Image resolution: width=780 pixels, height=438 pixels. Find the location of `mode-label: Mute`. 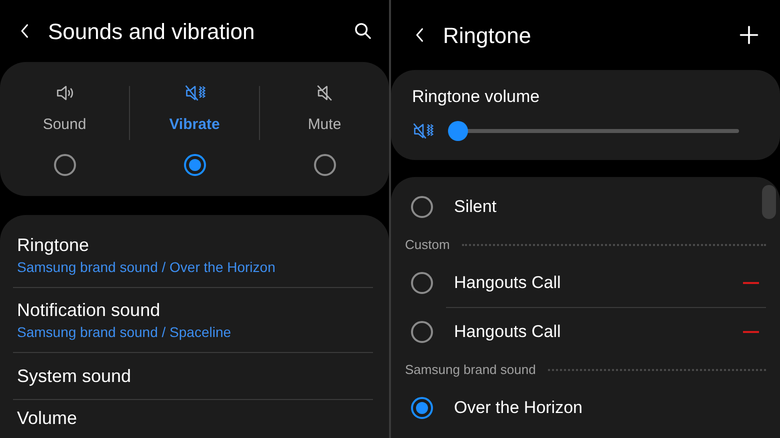

mode-label: Mute is located at coordinates (325, 124).